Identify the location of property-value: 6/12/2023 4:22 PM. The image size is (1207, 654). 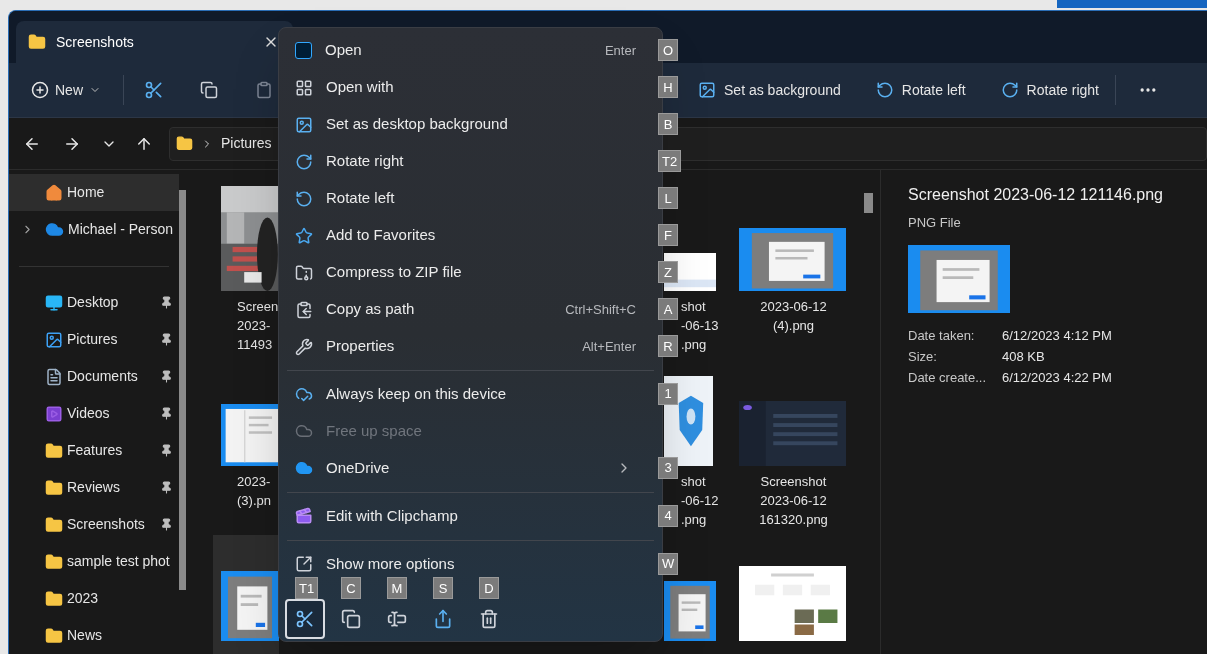
(1057, 378).